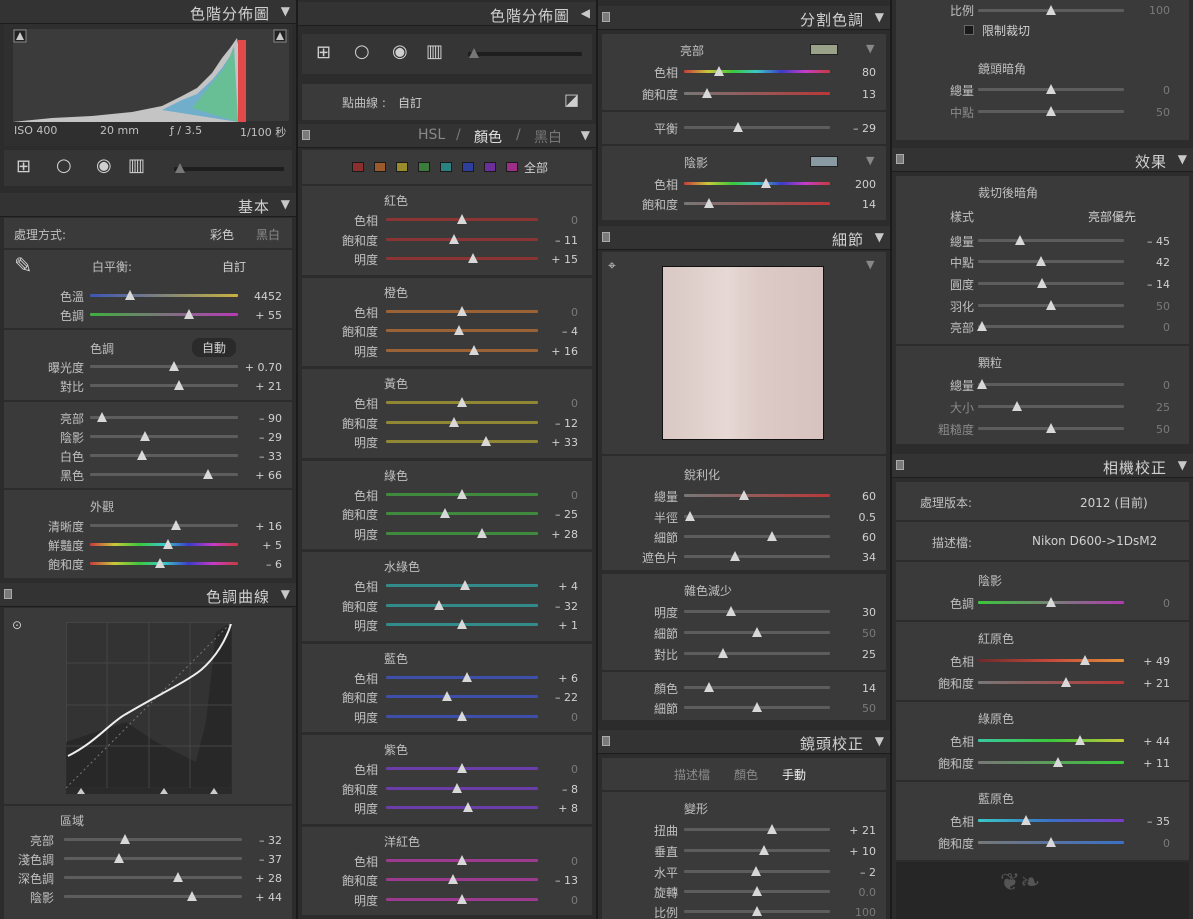 This screenshot has height=919, width=1193. What do you see at coordinates (23, 266) in the screenshot?
I see `eyedropper-icon: ✎` at bounding box center [23, 266].